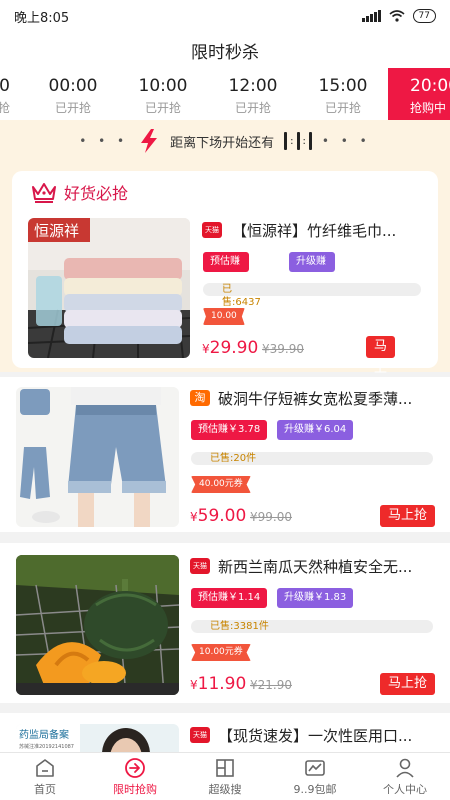 The width and height of the screenshot is (450, 800). Describe the element at coordinates (424, 16) in the screenshot. I see `battery-icon: 77` at that location.